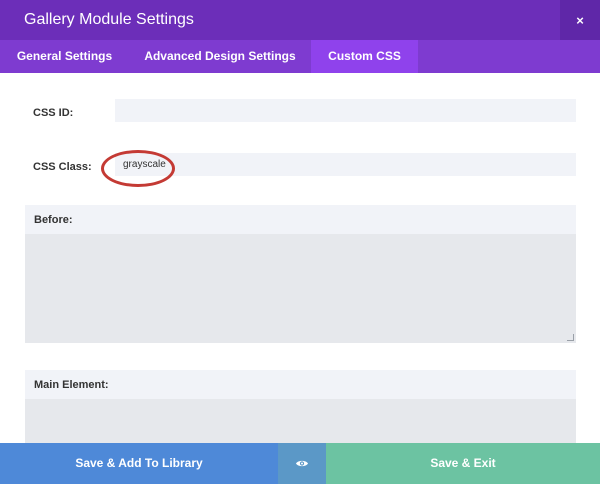 Image resolution: width=600 pixels, height=484 pixels. Describe the element at coordinates (139, 463) in the screenshot. I see `save-add-to-library-button: Save & Add To Library` at that location.